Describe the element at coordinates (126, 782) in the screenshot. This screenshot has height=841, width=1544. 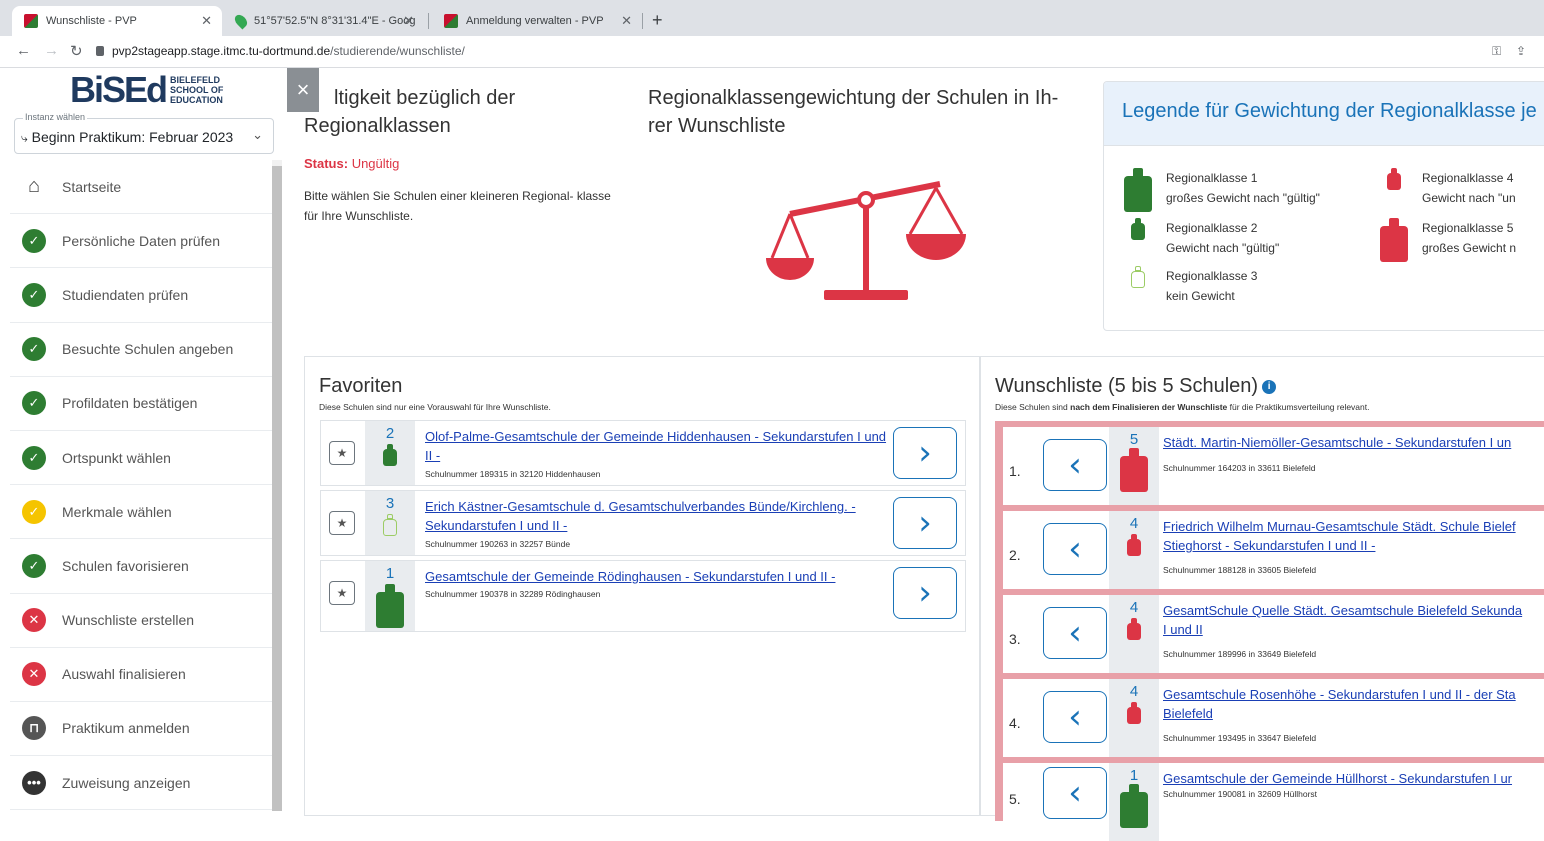
I see `sidebar-item-label: Zuweisung anzeigen` at that location.